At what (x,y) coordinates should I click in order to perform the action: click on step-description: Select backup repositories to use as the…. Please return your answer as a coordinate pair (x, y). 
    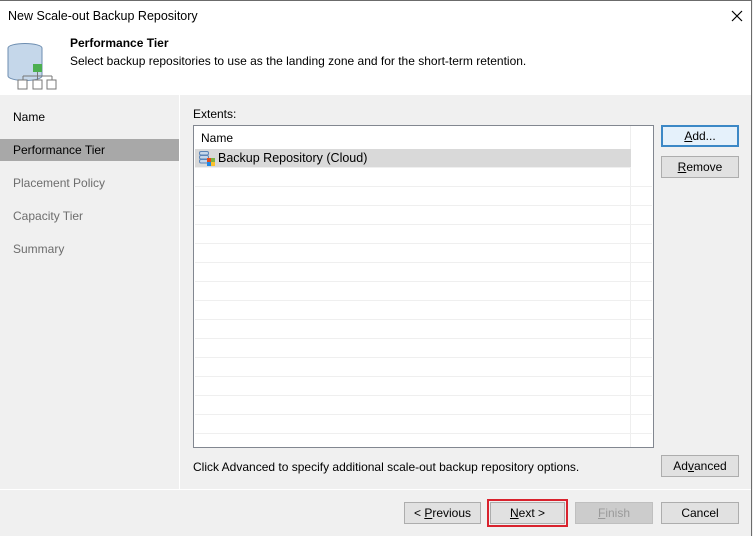
    Looking at the image, I should click on (298, 61).